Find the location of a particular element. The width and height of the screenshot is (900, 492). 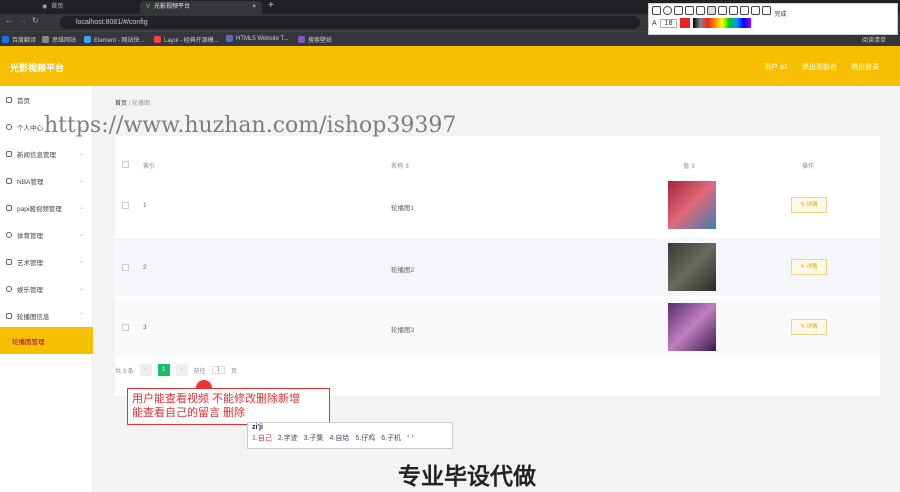

col-actions: 操作 is located at coordinates (808, 167).